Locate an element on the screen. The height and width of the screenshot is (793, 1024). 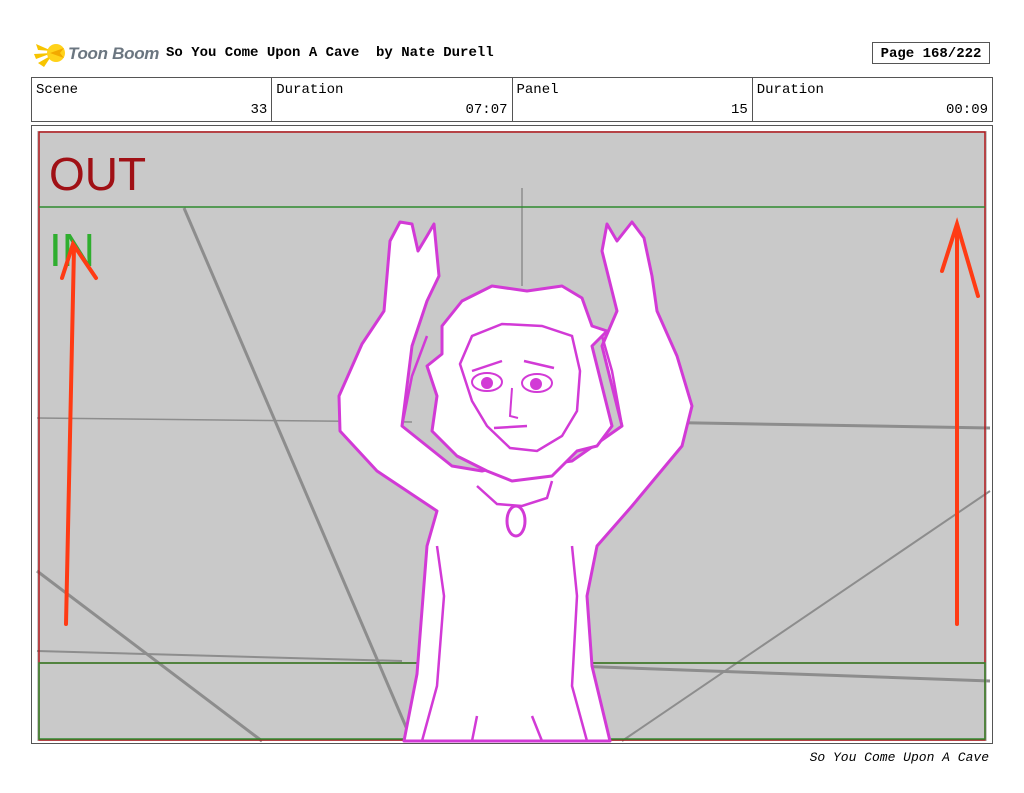
scene-duration-value: 07:07 is located at coordinates (486, 110).